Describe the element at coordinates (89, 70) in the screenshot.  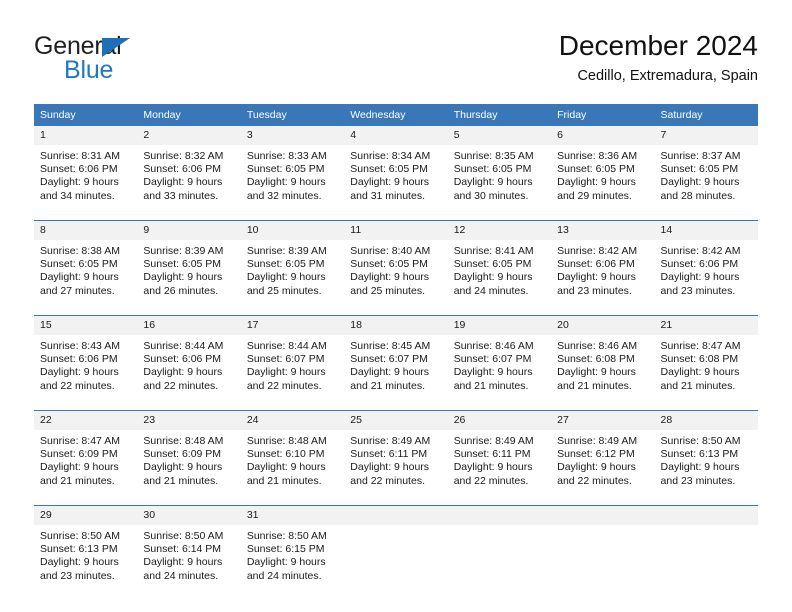
I see `brand-name-blue: Blue` at that location.